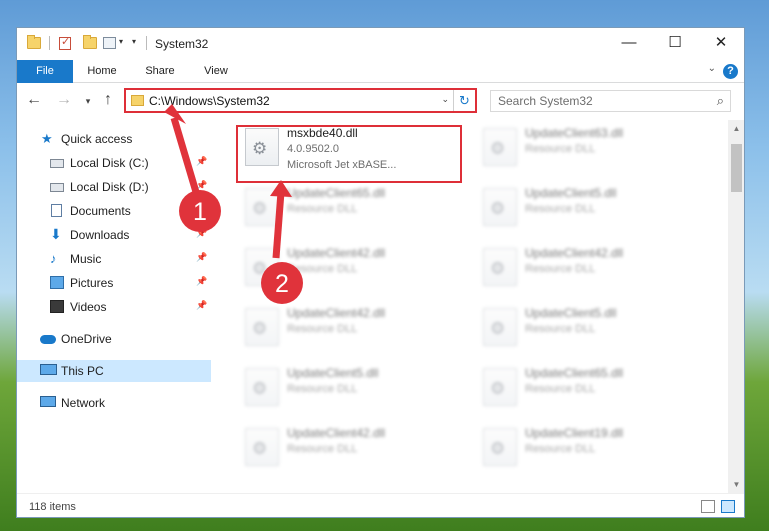 The height and width of the screenshot is (531, 769). Describe the element at coordinates (114, 139) in the screenshot. I see `sidebar-item-quick-access: ★ Quick access` at that location.